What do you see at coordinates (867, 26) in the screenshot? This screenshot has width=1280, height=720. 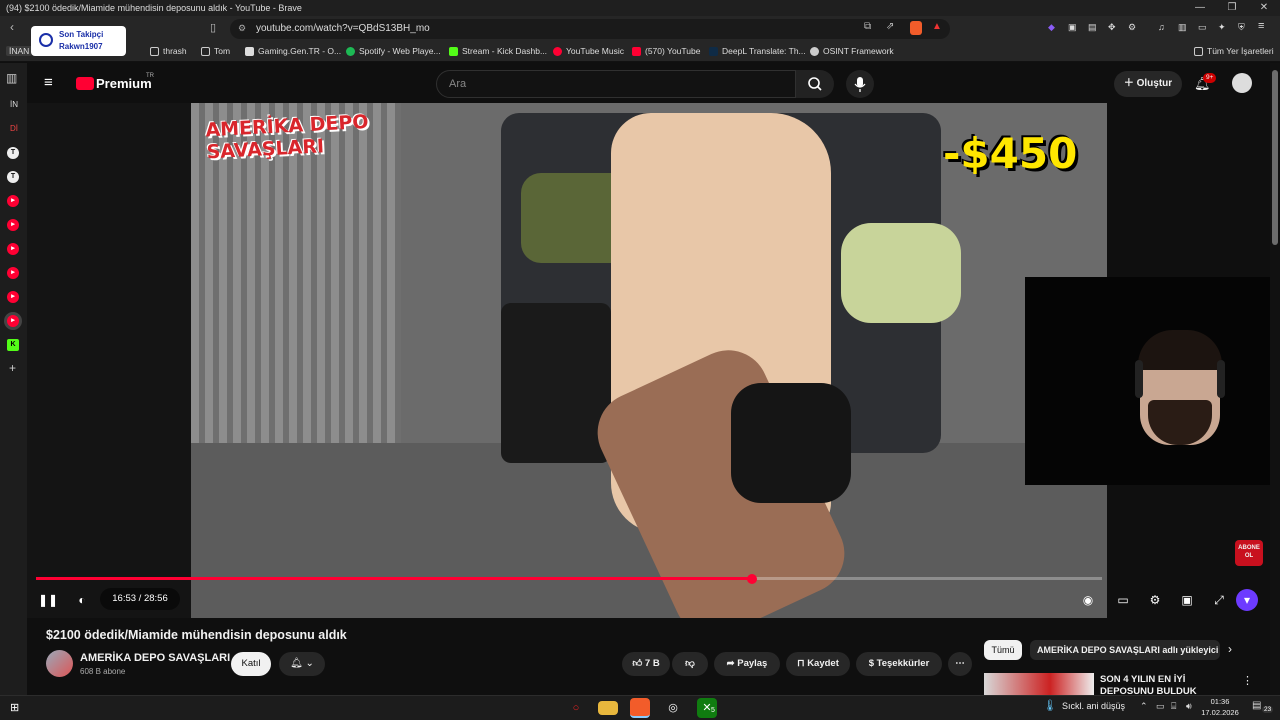 I see `open-external-icon: ⧉` at bounding box center [867, 26].